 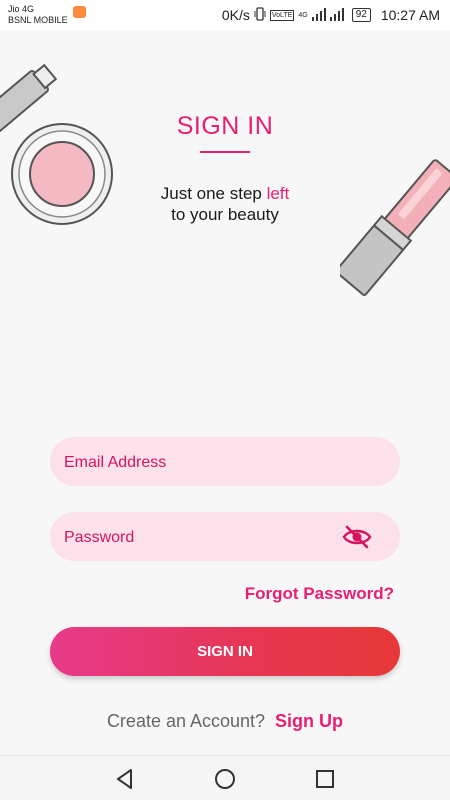 What do you see at coordinates (199, 537) in the screenshot?
I see `password-input` at bounding box center [199, 537].